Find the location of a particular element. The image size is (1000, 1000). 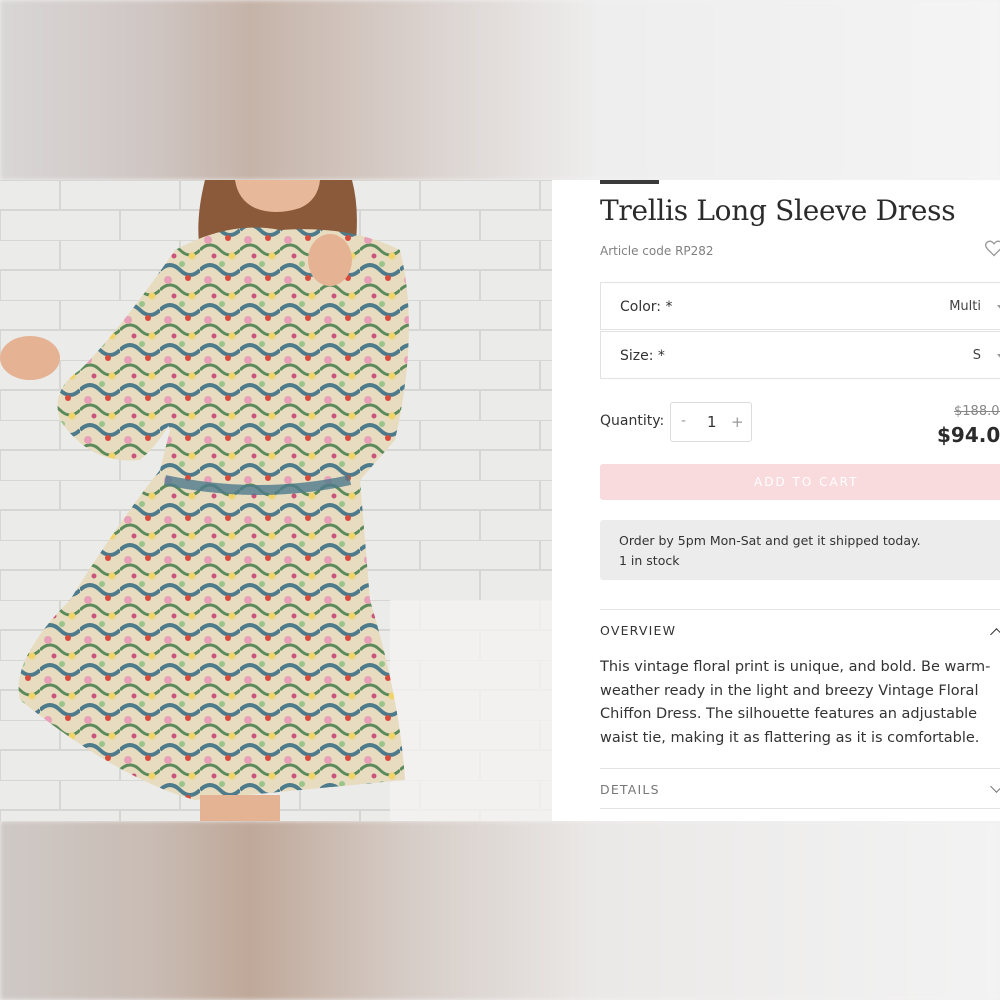

quantity-stepper: - 1 + is located at coordinates (711, 422).